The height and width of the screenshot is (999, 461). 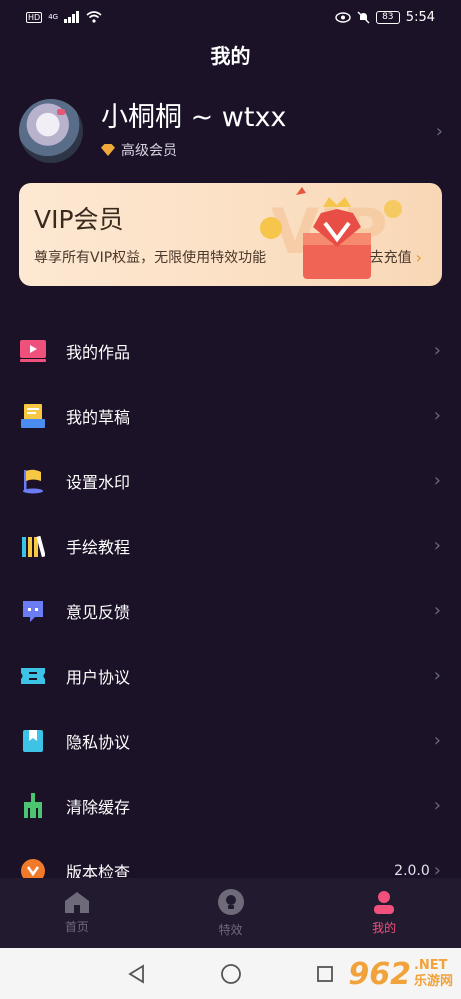 What do you see at coordinates (33, 481) in the screenshot?
I see `flag-icon` at bounding box center [33, 481].